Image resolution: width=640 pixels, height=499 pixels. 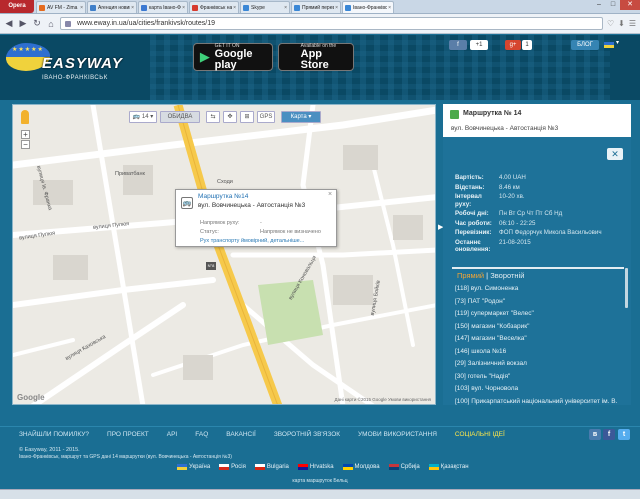 What do you see at coordinates (37, 23) in the screenshot?
I see `reload-icon: ↻` at bounding box center [37, 23].